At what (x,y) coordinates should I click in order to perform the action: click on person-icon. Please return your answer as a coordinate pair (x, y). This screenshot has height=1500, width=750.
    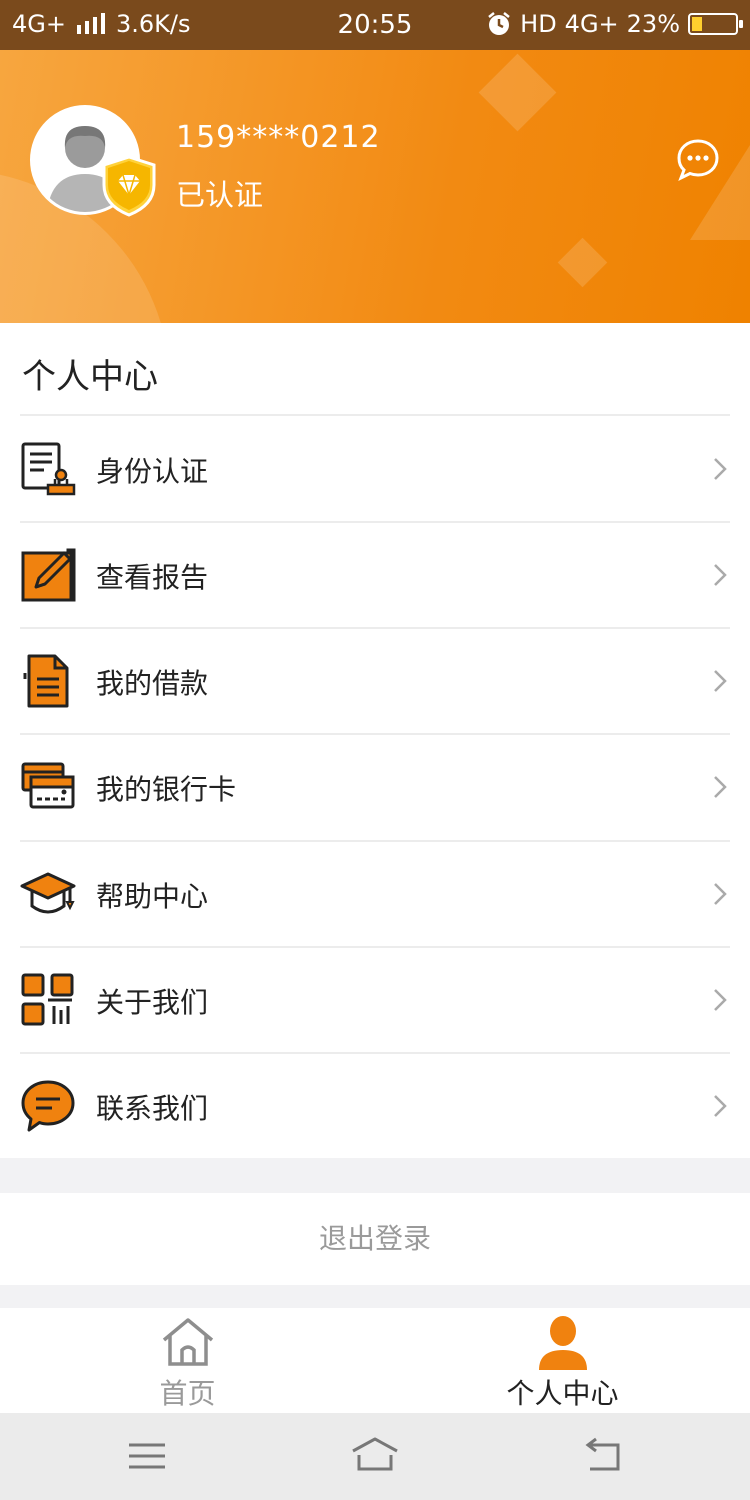
    Looking at the image, I should click on (562, 1343).